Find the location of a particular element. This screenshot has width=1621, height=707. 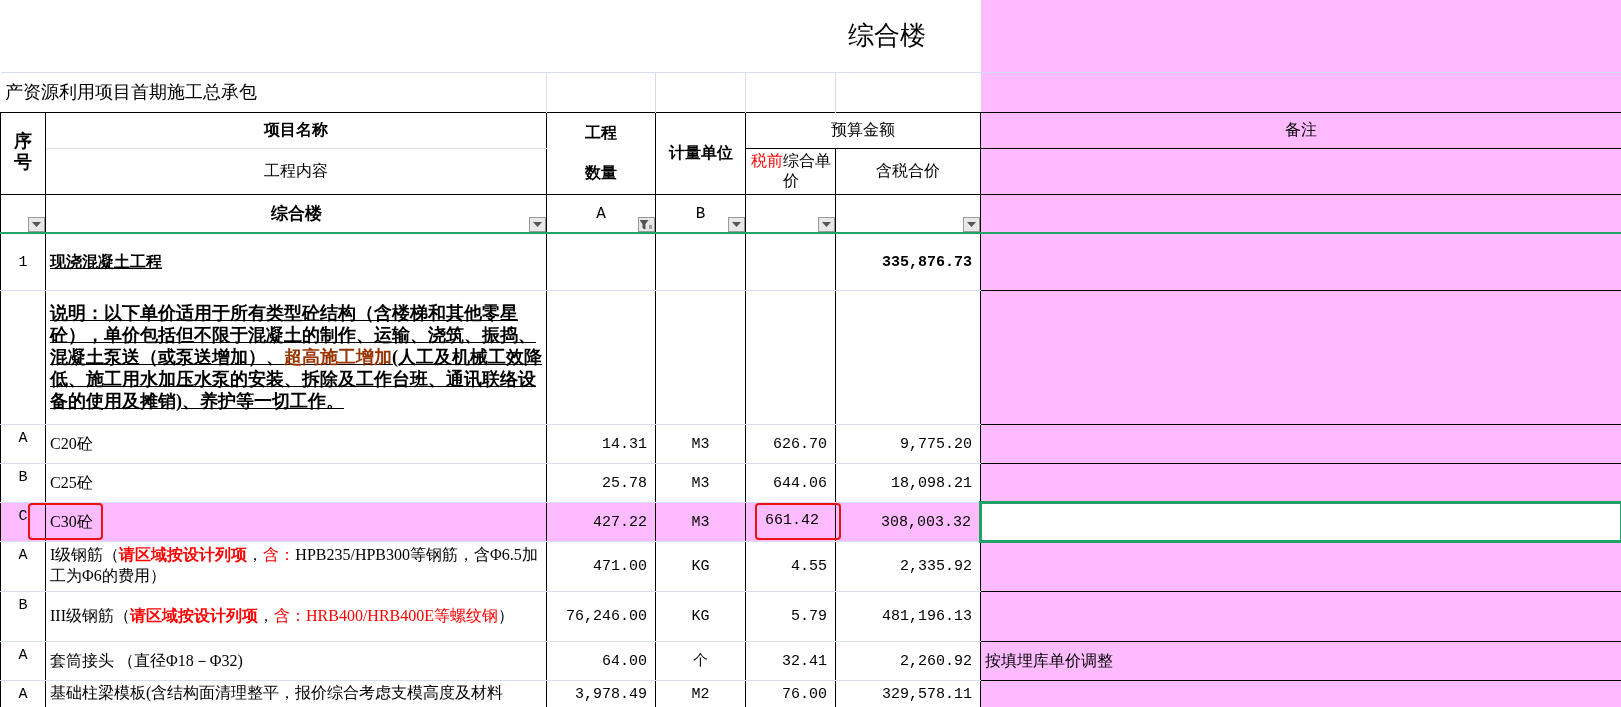

quantity: 471.00 is located at coordinates (620, 567).